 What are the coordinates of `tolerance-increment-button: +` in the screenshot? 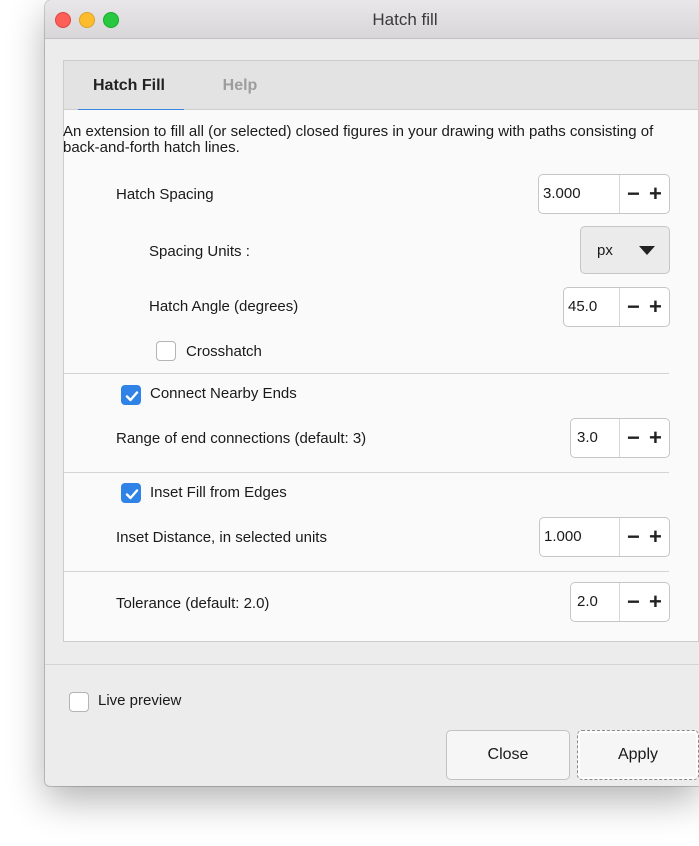 It's located at (655, 602).